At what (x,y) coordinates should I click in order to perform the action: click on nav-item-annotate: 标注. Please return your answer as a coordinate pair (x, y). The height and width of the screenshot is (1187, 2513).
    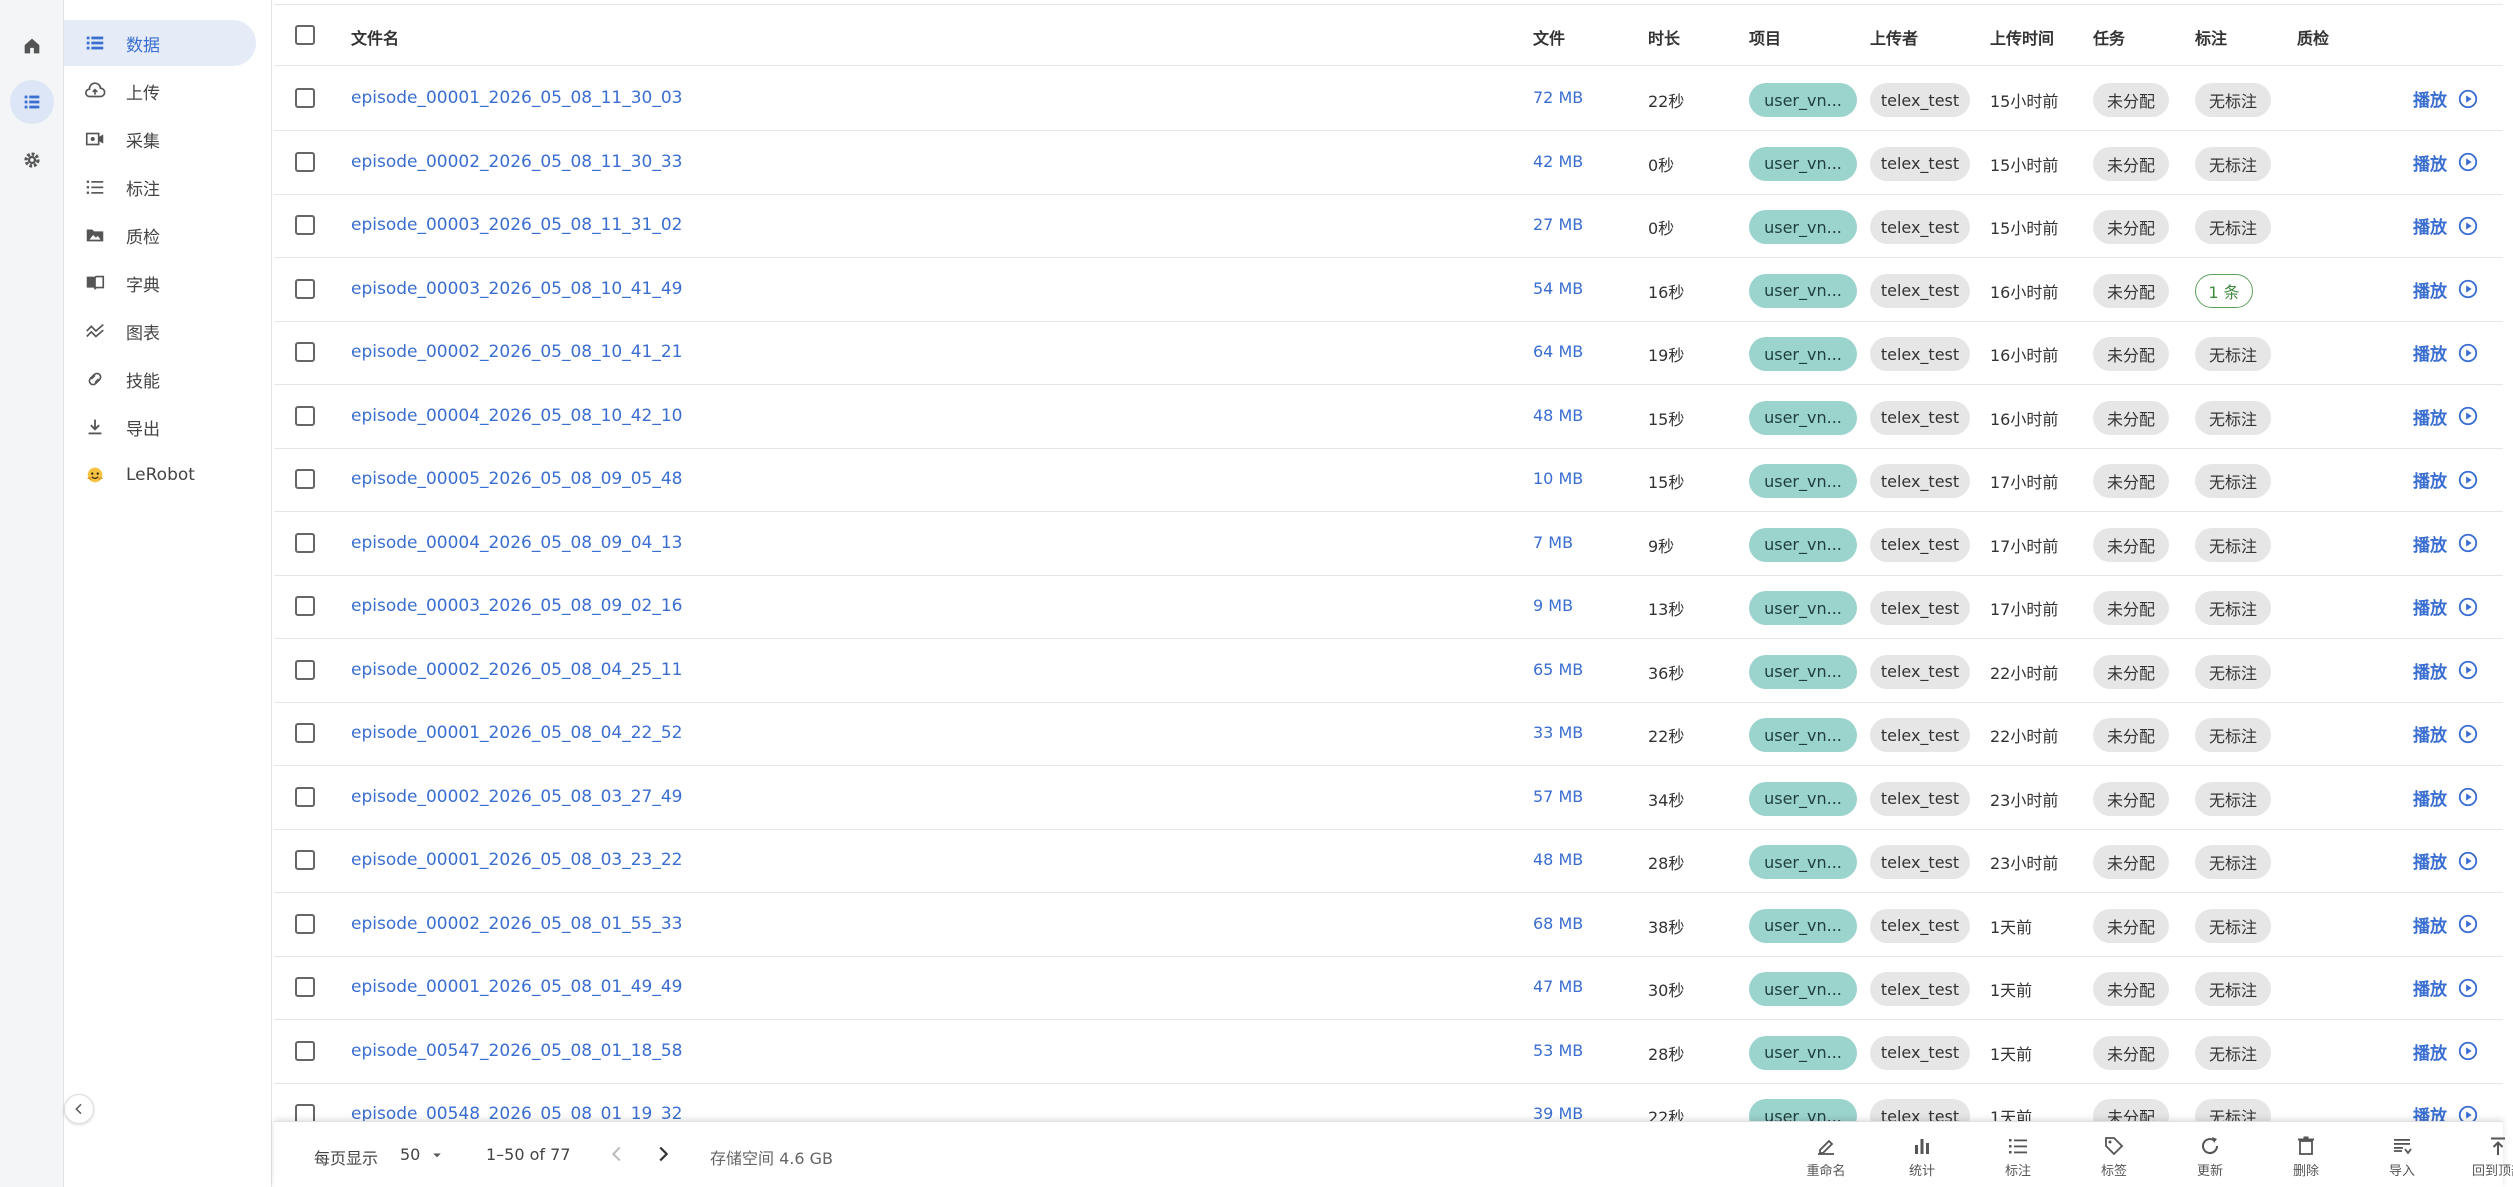
    Looking at the image, I should click on (160, 187).